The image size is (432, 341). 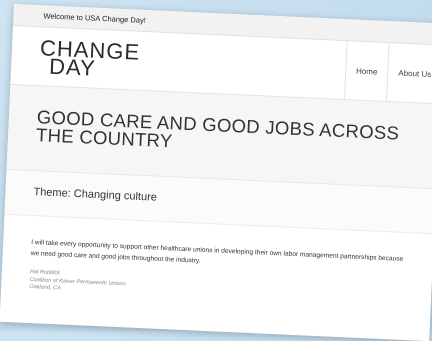 I want to click on main-nav: Home About Us, so click(x=387, y=72).